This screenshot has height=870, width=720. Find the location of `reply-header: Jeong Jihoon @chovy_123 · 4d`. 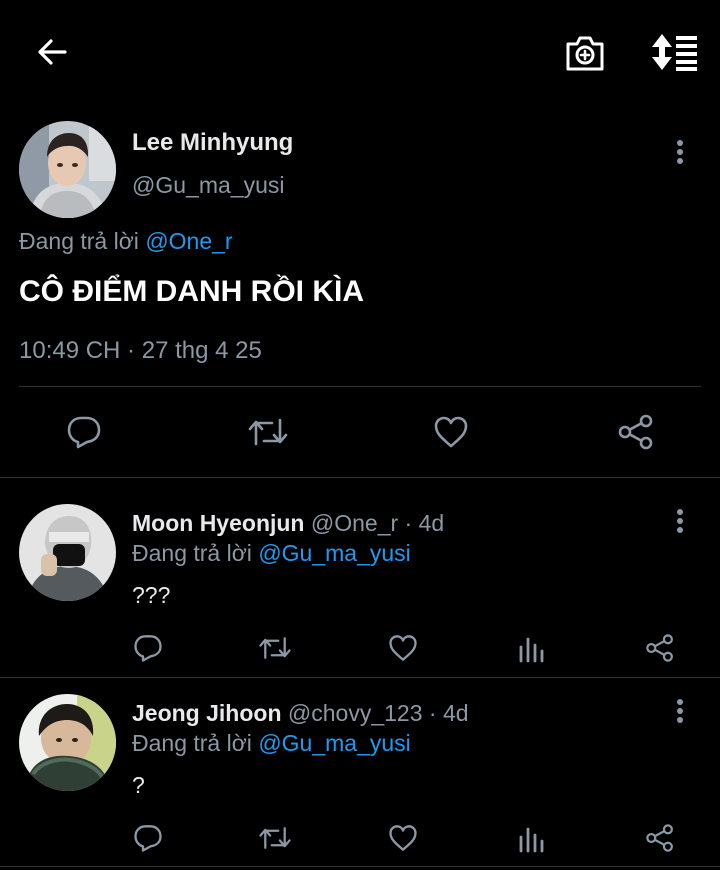

reply-header: Jeong Jihoon @chovy_123 · 4d is located at coordinates (300, 713).